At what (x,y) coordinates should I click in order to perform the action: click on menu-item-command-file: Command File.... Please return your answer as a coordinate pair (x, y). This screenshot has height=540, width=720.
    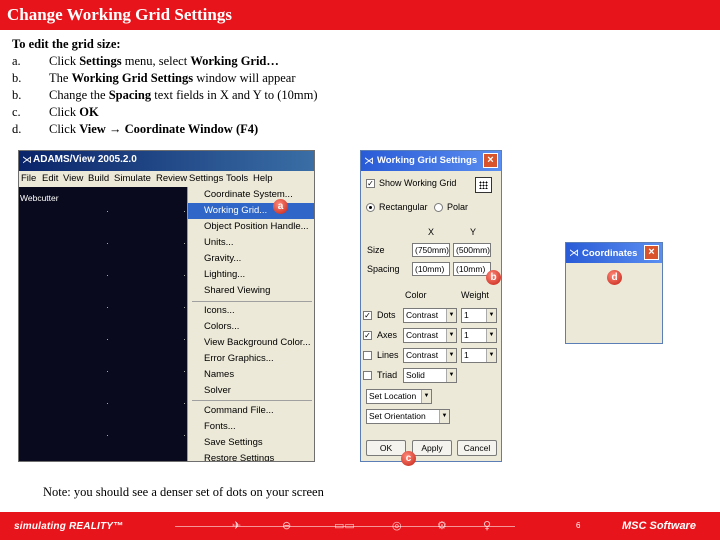
    Looking at the image, I should click on (251, 411).